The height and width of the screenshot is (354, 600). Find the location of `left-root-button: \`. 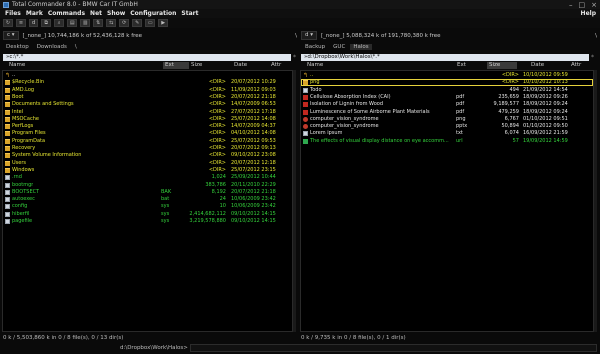

left-root-button: \ is located at coordinates (296, 36).